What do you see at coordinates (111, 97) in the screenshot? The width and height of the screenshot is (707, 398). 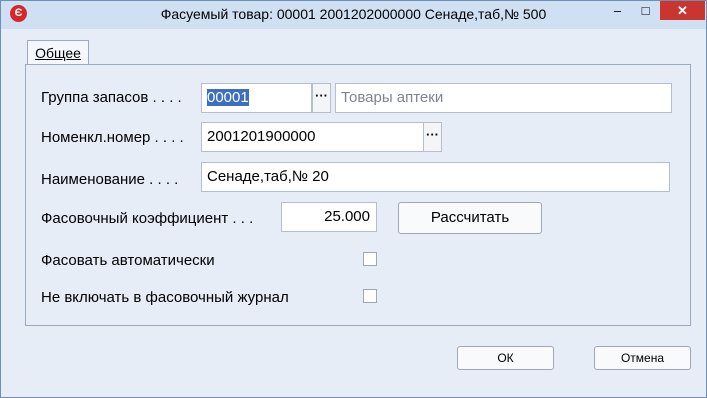 I see `stock-group-label: Группа запасов . . . .` at bounding box center [111, 97].